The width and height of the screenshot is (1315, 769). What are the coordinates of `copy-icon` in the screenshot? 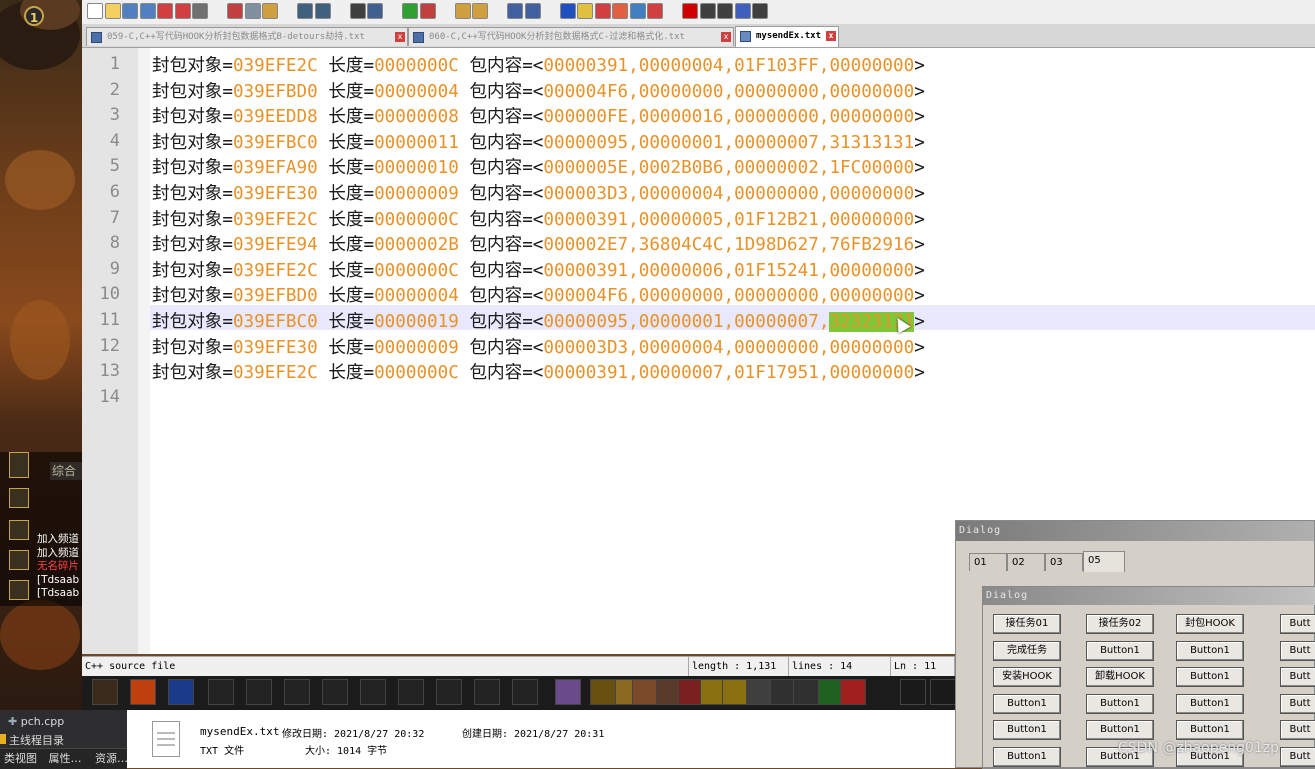 It's located at (252, 11).